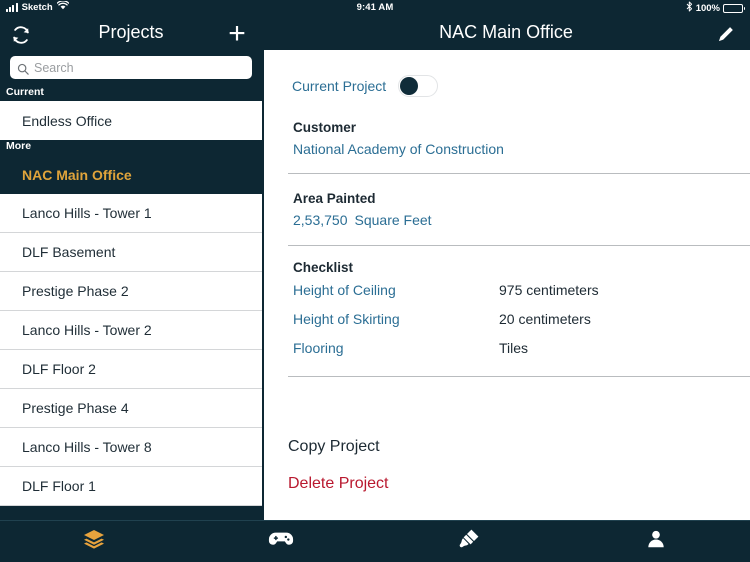 This screenshot has height=562, width=750. Describe the element at coordinates (507, 73) in the screenshot. I see `current-project-row: Current Project` at that location.